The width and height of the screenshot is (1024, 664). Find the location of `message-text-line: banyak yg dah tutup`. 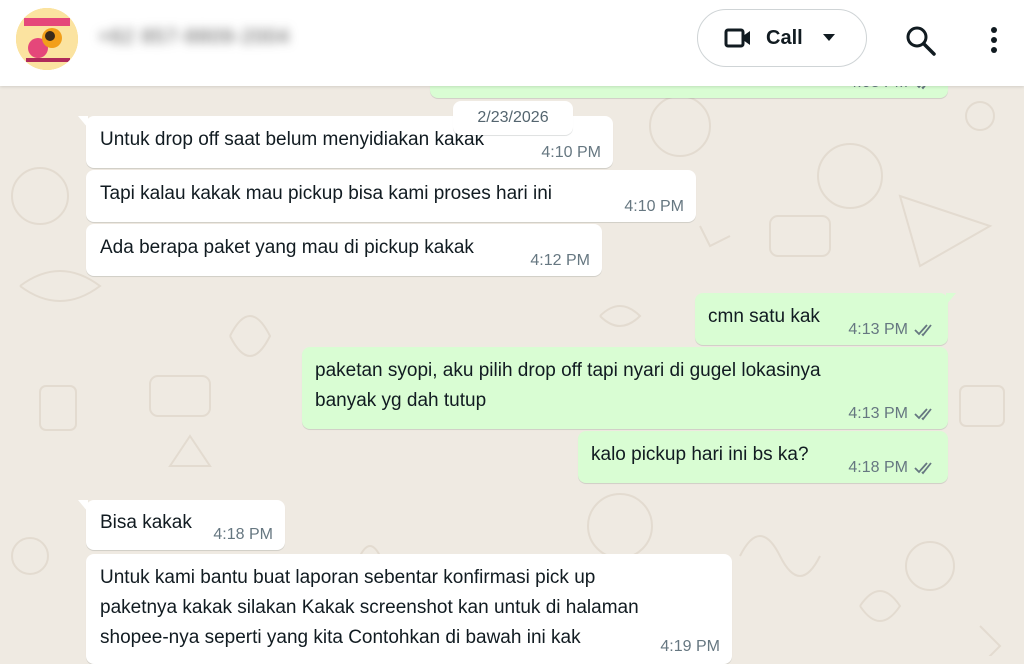

message-text-line: banyak yg dah tutup is located at coordinates (401, 400).